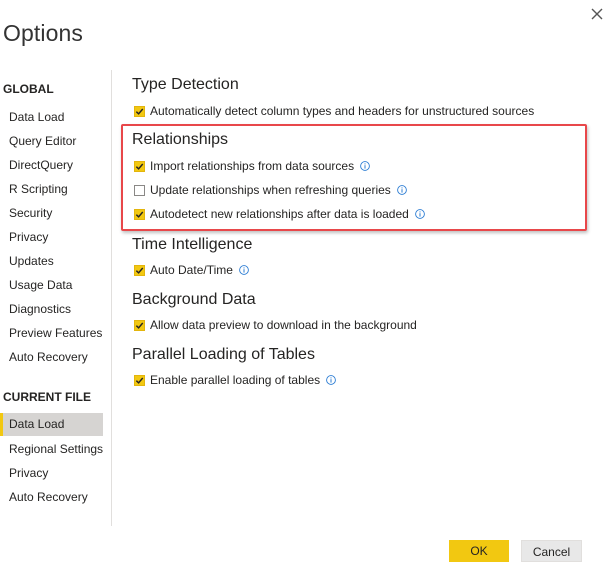 The height and width of the screenshot is (568, 612). What do you see at coordinates (51, 189) in the screenshot?
I see `sidebar-item-r-scripting: R Scripting` at bounding box center [51, 189].